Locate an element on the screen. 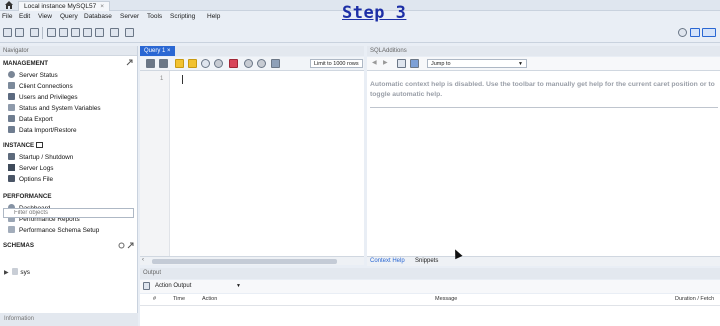 This screenshot has width=720, height=326. information-panel-header: Information is located at coordinates (69, 319).